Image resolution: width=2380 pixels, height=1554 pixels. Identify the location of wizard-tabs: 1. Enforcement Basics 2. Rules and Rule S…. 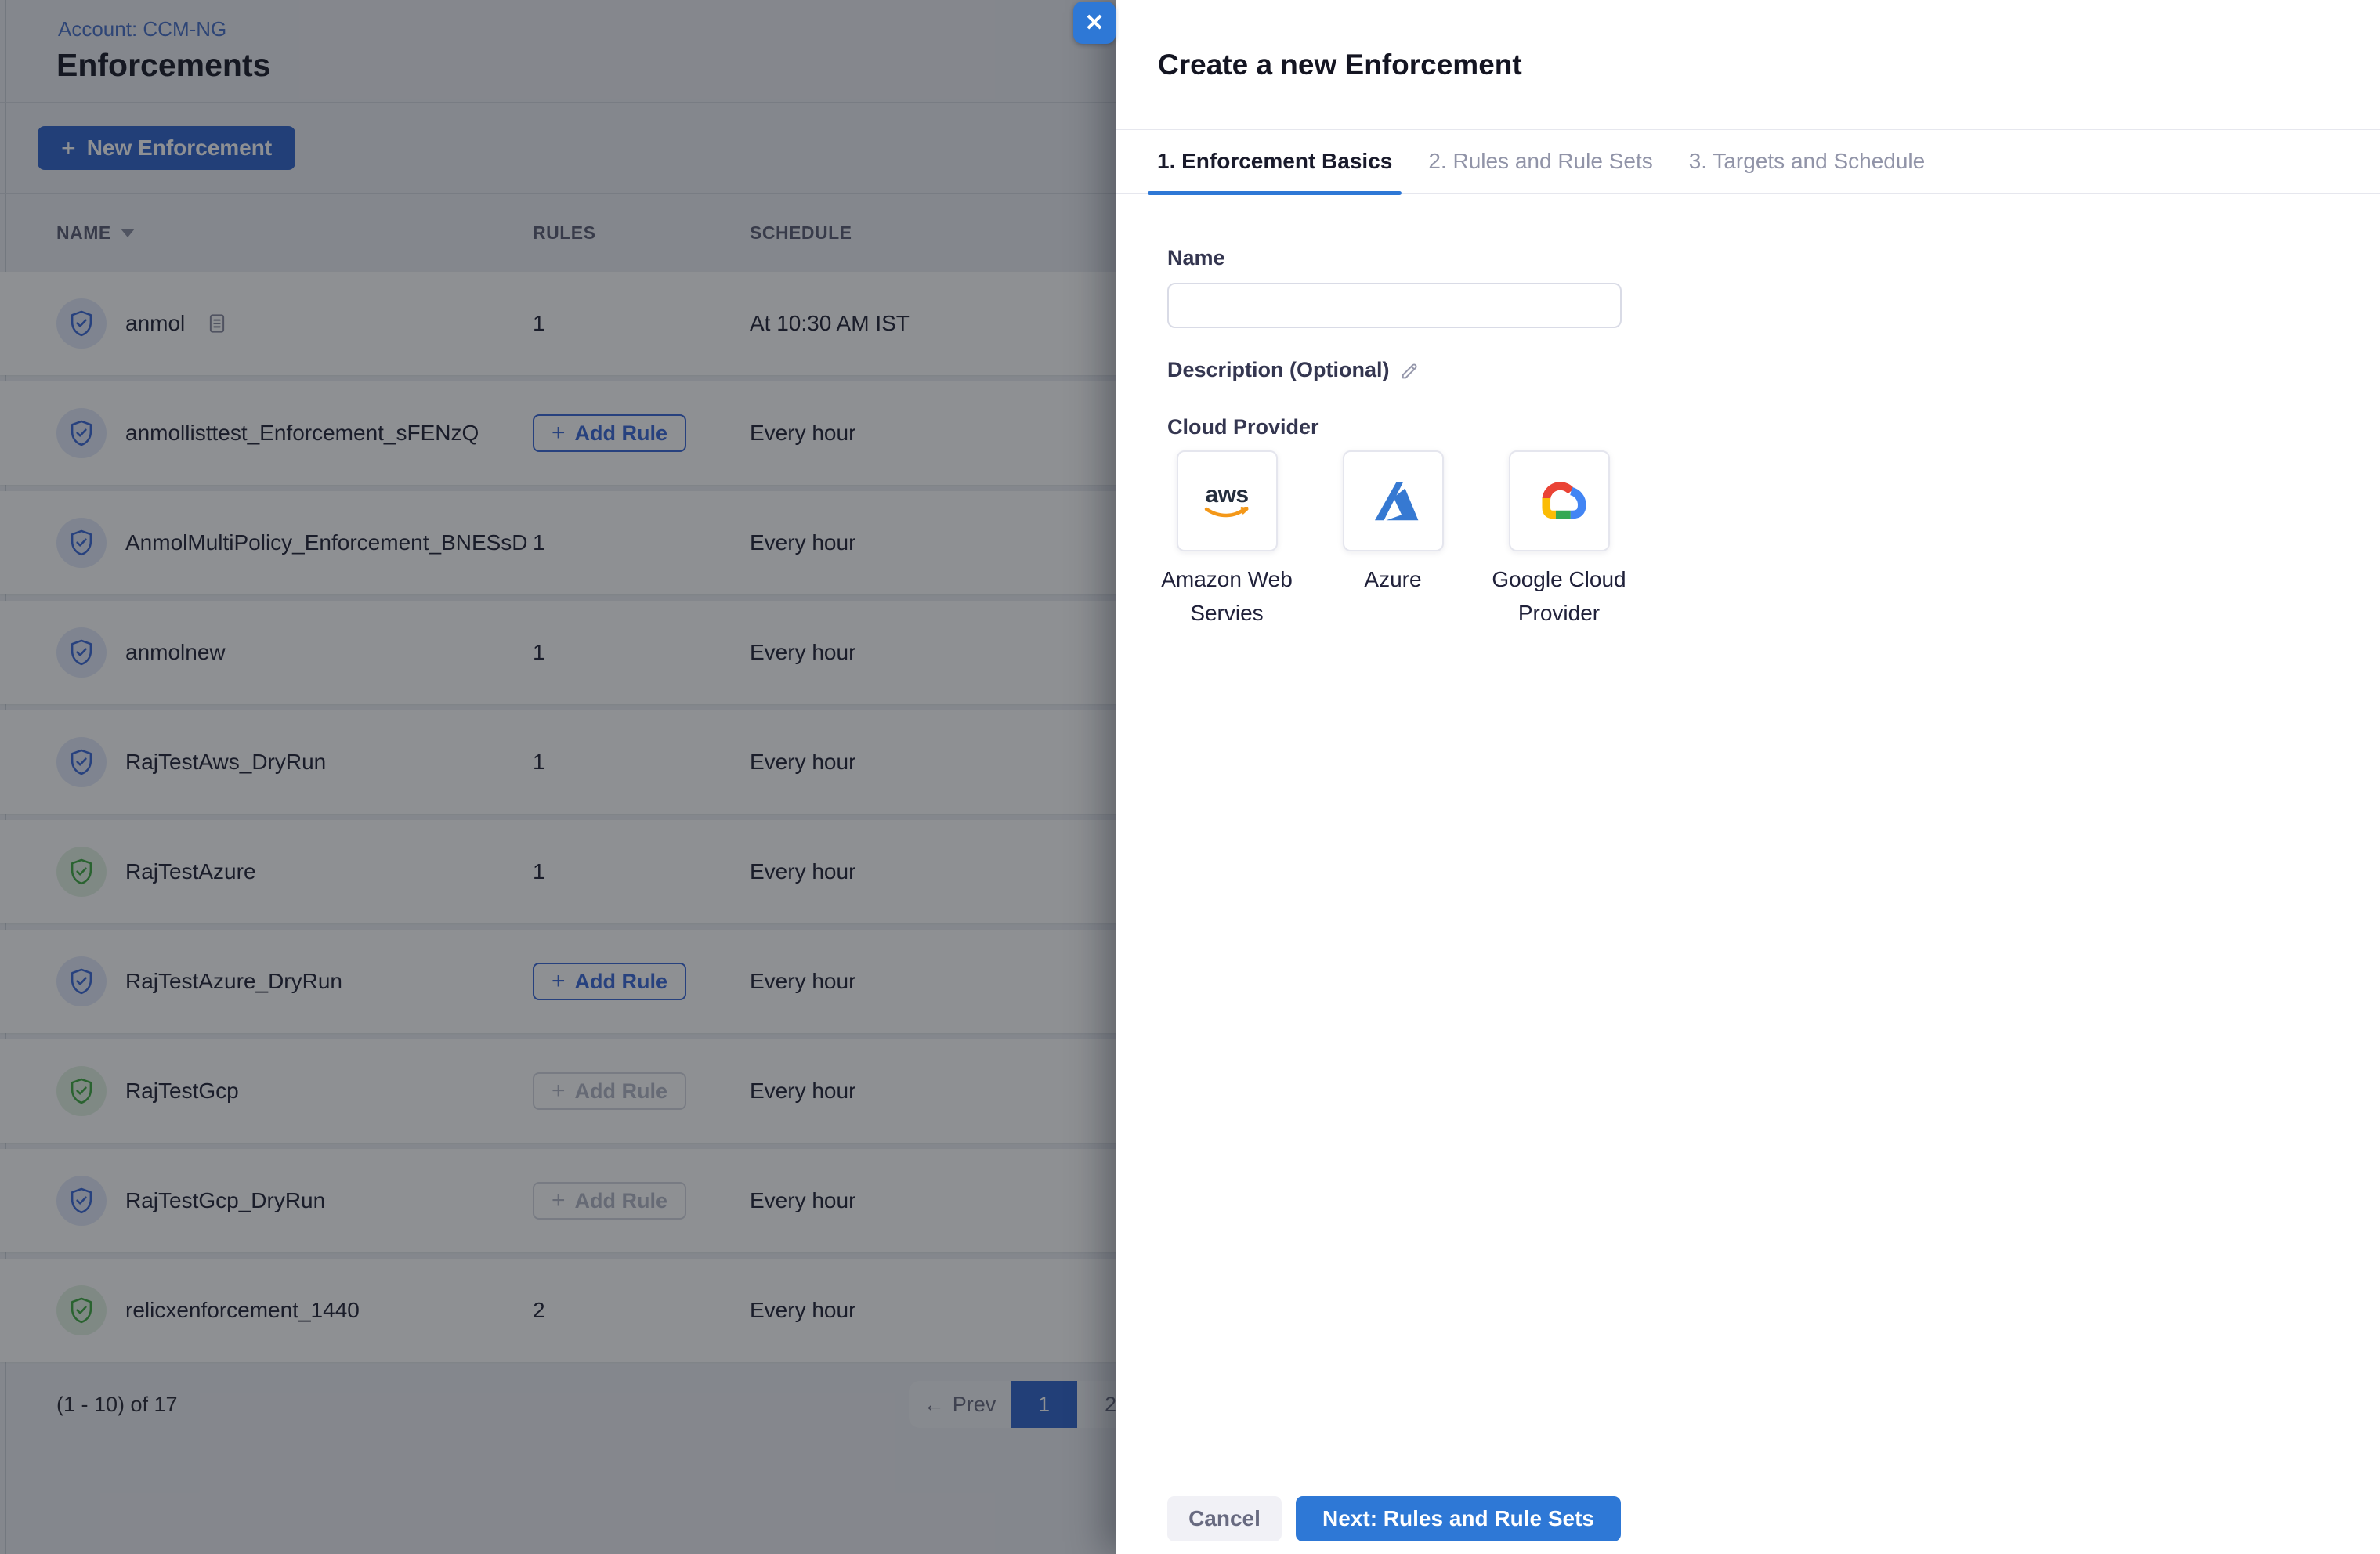
(1748, 162).